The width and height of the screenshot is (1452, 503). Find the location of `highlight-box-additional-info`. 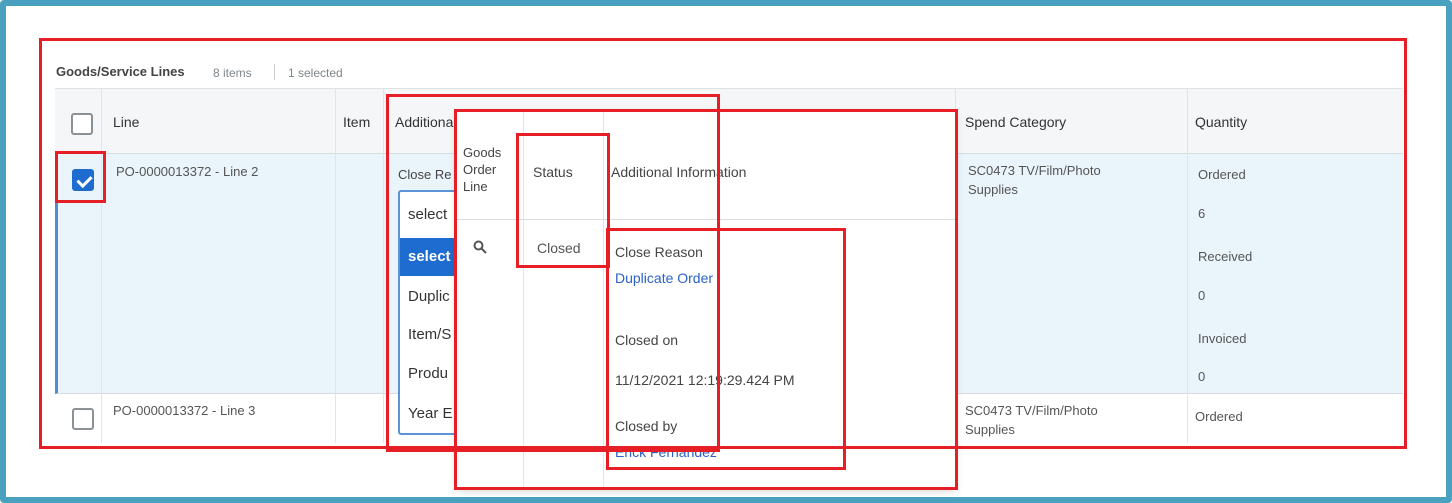

highlight-box-additional-info is located at coordinates (726, 349).